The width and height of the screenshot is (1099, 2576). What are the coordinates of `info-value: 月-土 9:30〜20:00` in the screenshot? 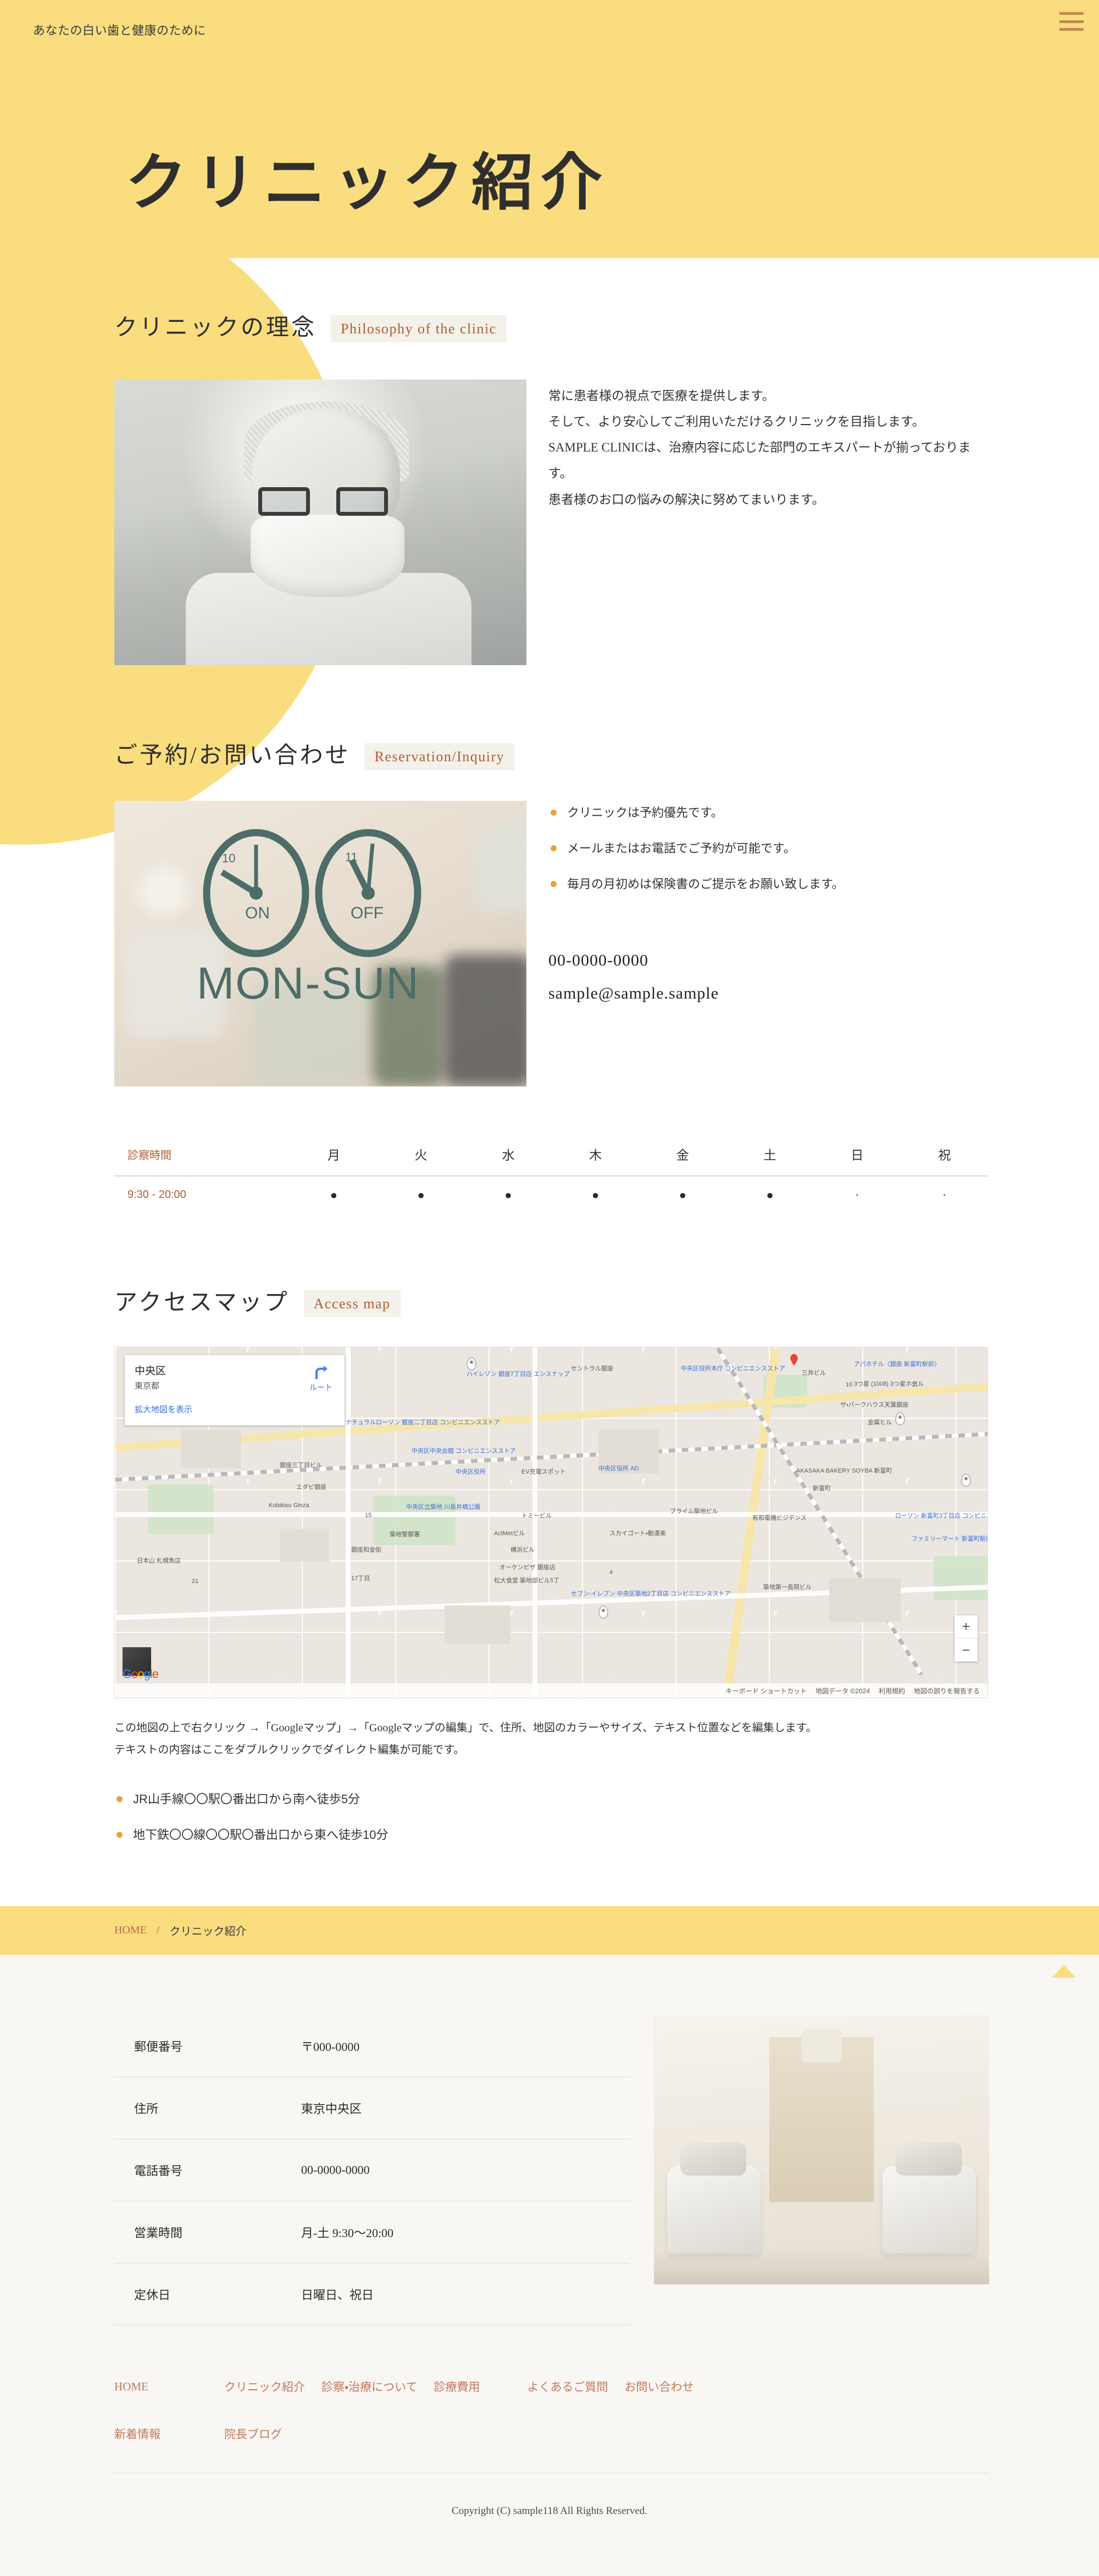 It's located at (347, 2233).